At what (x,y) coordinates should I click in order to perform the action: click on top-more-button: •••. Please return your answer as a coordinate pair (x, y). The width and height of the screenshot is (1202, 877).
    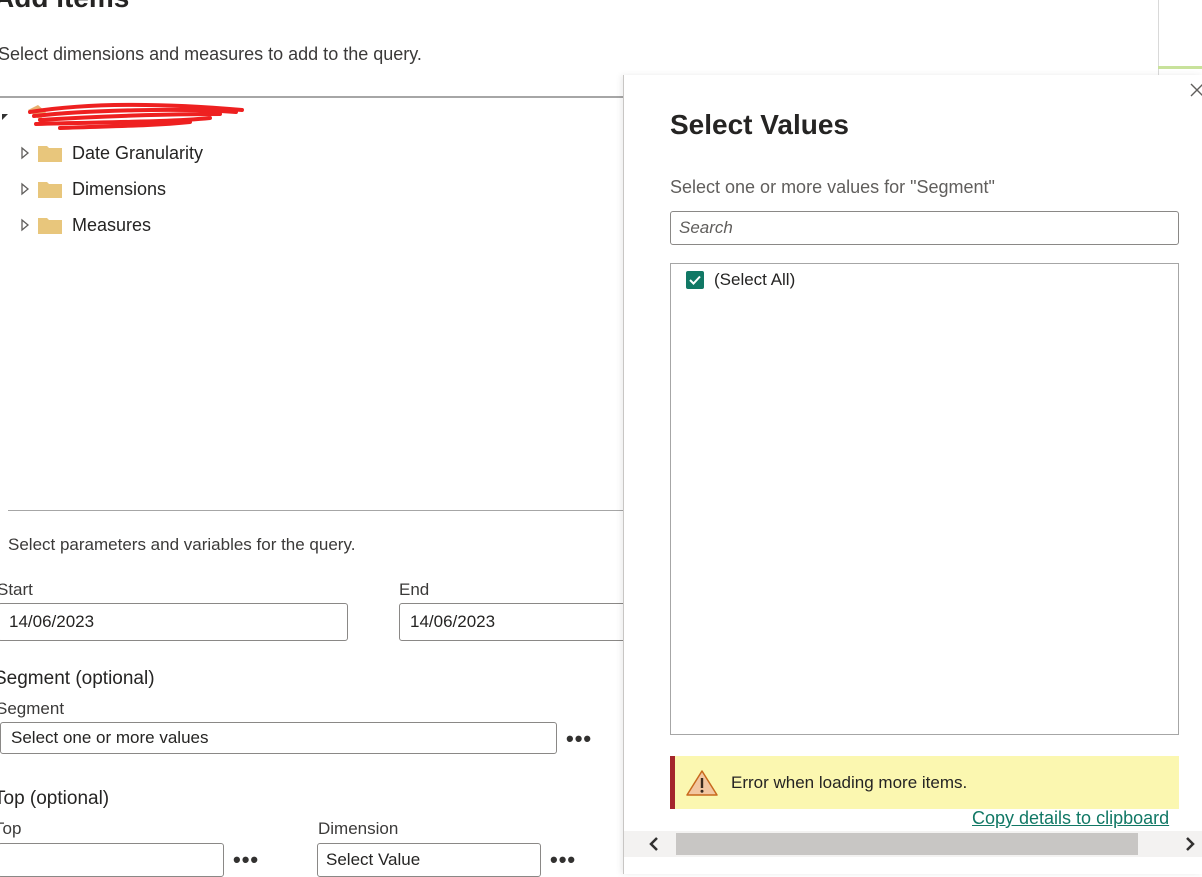
    Looking at the image, I should click on (246, 860).